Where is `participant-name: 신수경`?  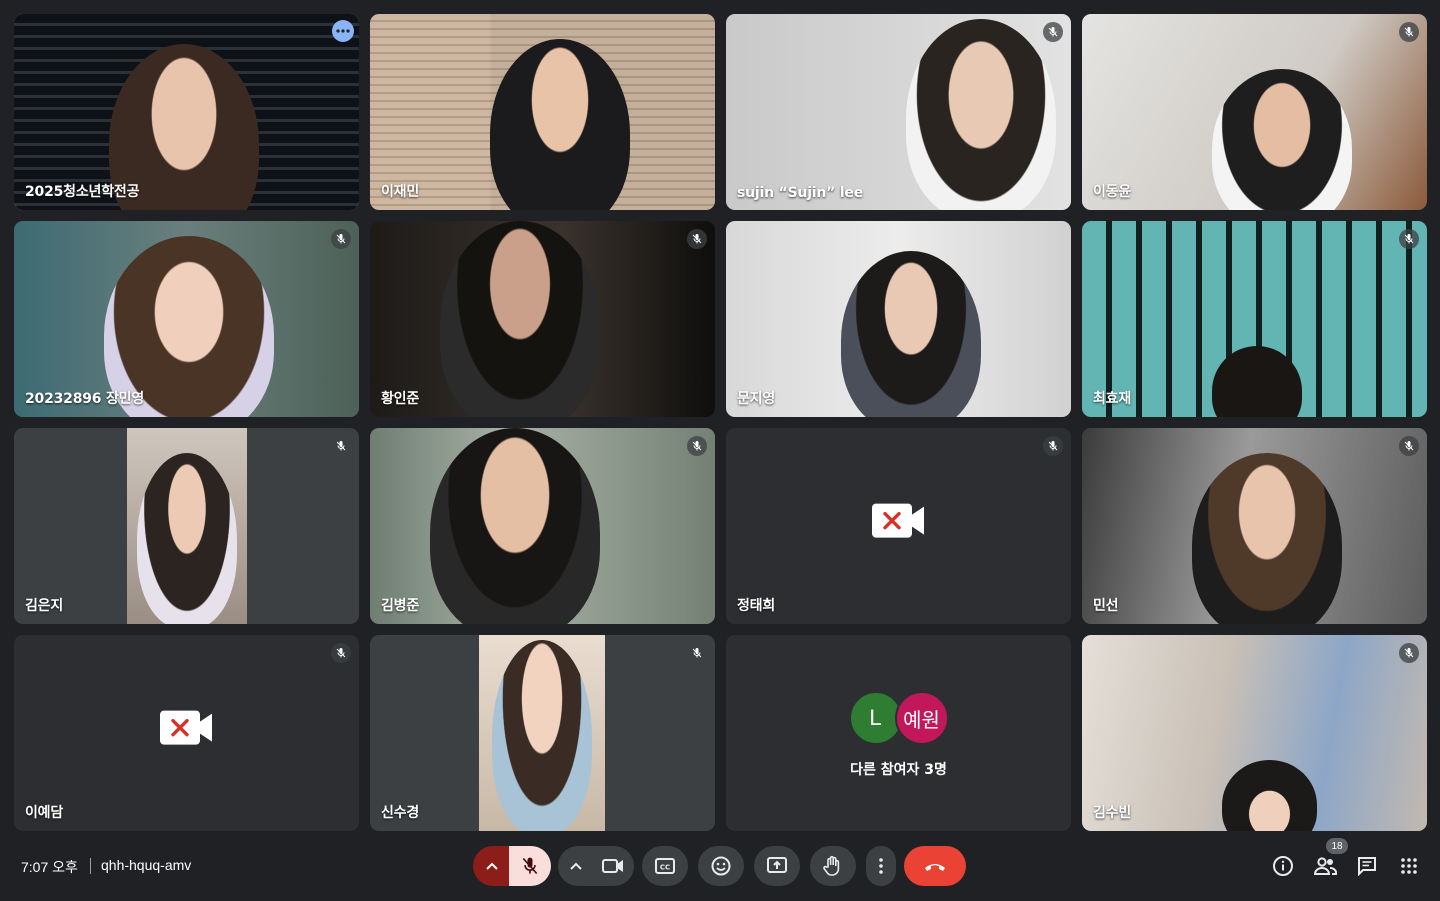
participant-name: 신수경 is located at coordinates (400, 813).